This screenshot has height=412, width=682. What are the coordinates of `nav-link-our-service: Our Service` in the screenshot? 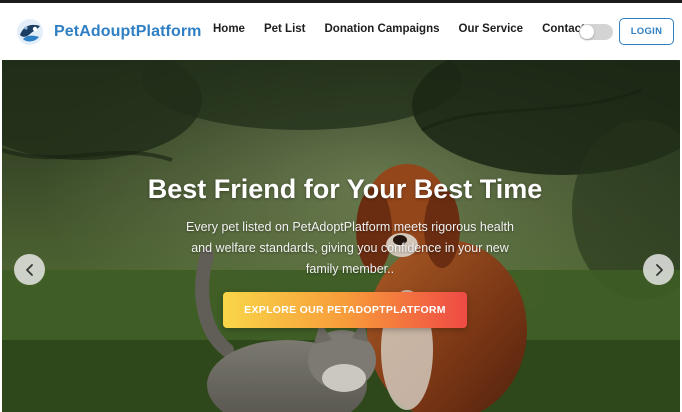 It's located at (491, 29).